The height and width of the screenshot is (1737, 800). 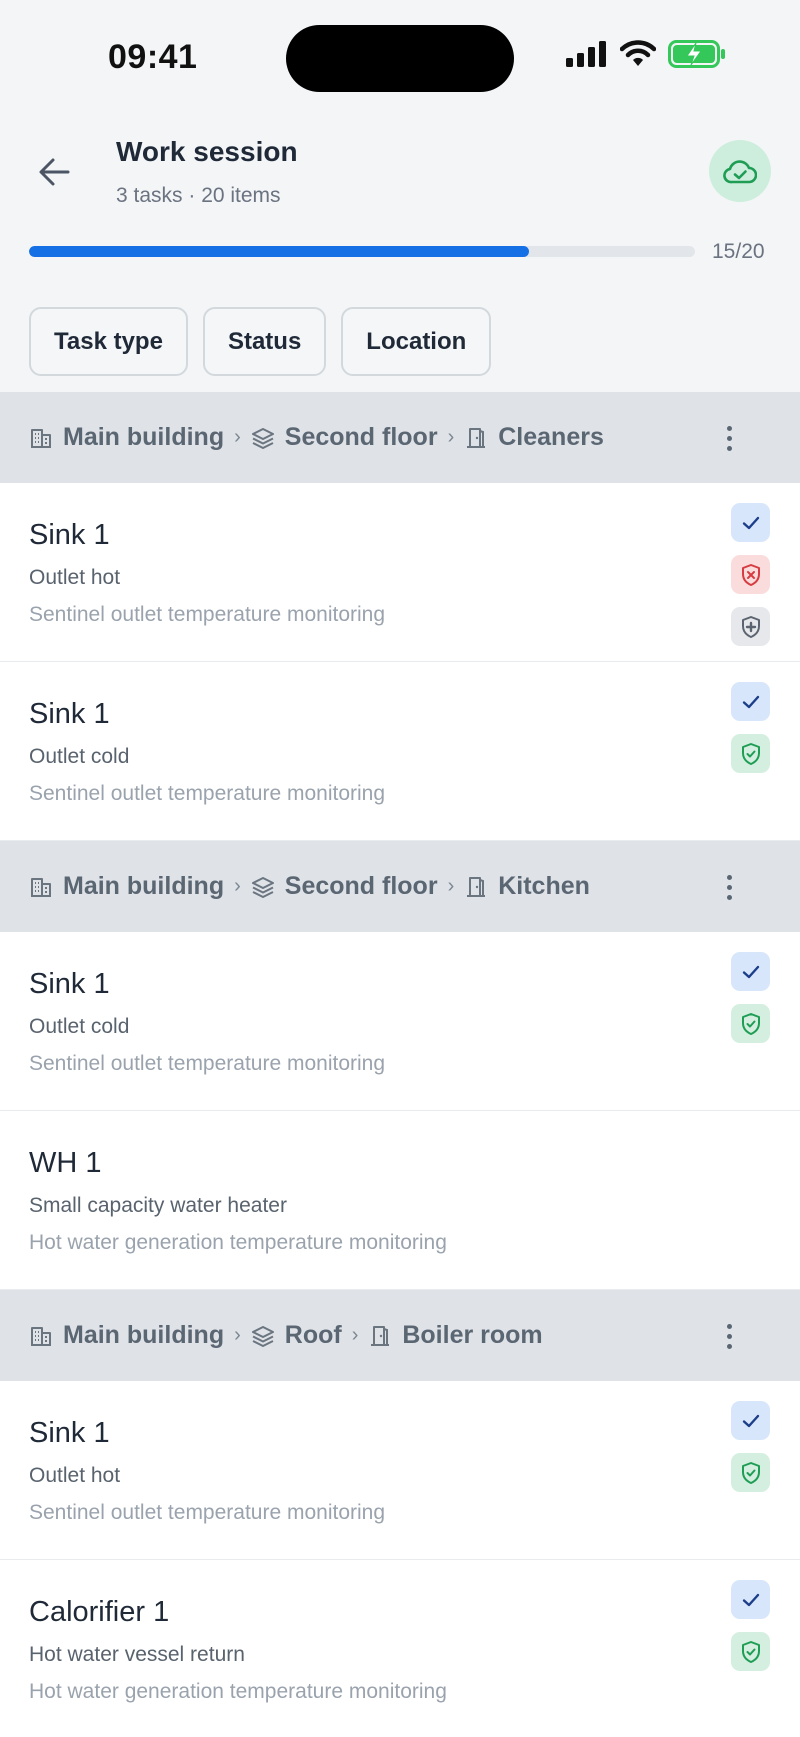 I want to click on back-button, so click(x=54, y=172).